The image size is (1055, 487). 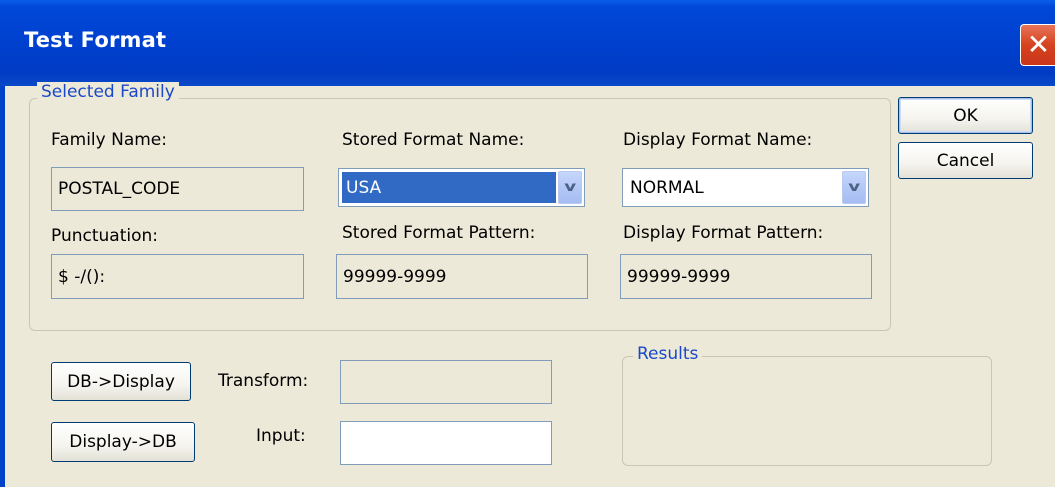 I want to click on input-label: Input:, so click(x=281, y=436).